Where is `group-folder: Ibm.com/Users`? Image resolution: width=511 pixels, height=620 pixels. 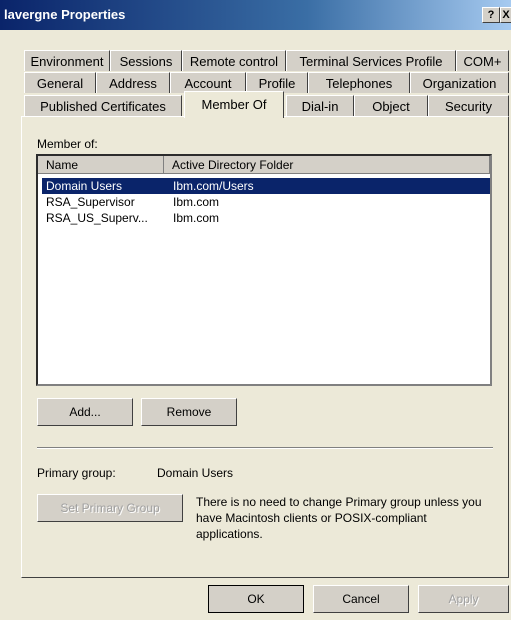 group-folder: Ibm.com/Users is located at coordinates (213, 186).